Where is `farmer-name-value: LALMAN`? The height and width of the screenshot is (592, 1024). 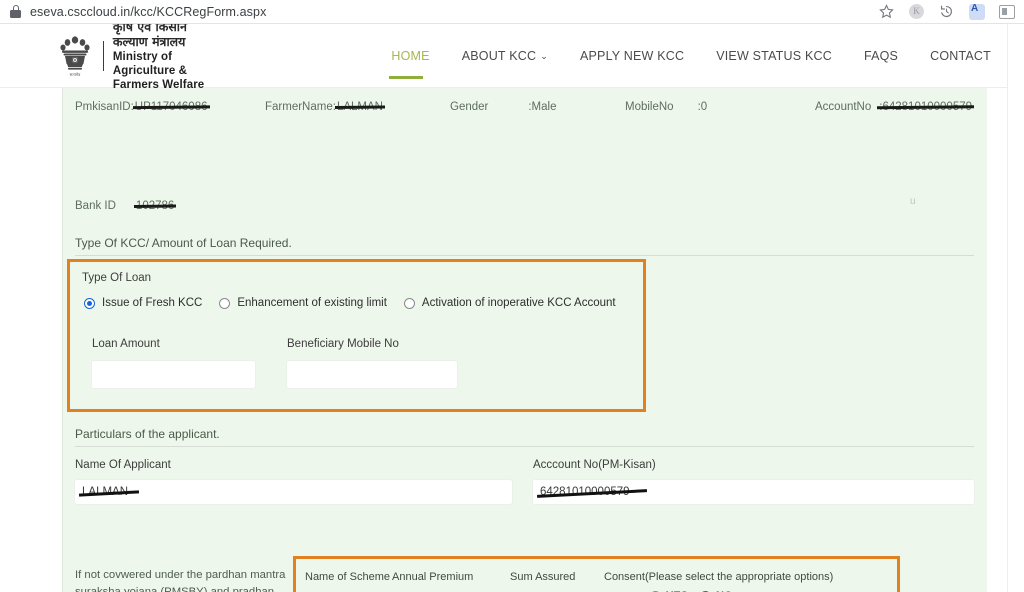 farmer-name-value: LALMAN is located at coordinates (359, 107).